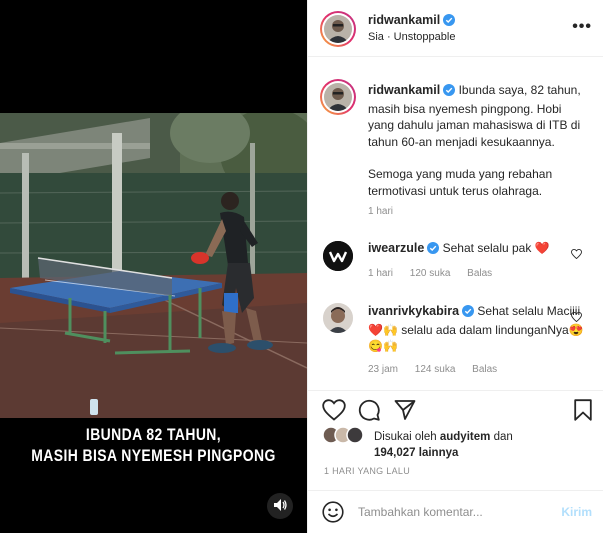 Image resolution: width=603 pixels, height=533 pixels. Describe the element at coordinates (334, 411) in the screenshot. I see `heart-icon` at that location.